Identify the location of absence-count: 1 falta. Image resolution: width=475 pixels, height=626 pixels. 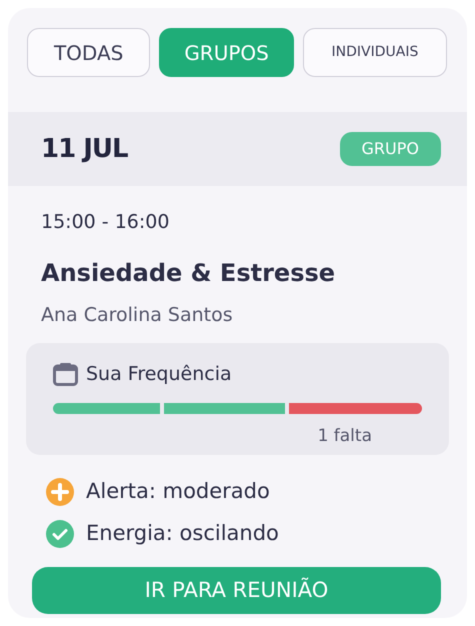
(345, 436).